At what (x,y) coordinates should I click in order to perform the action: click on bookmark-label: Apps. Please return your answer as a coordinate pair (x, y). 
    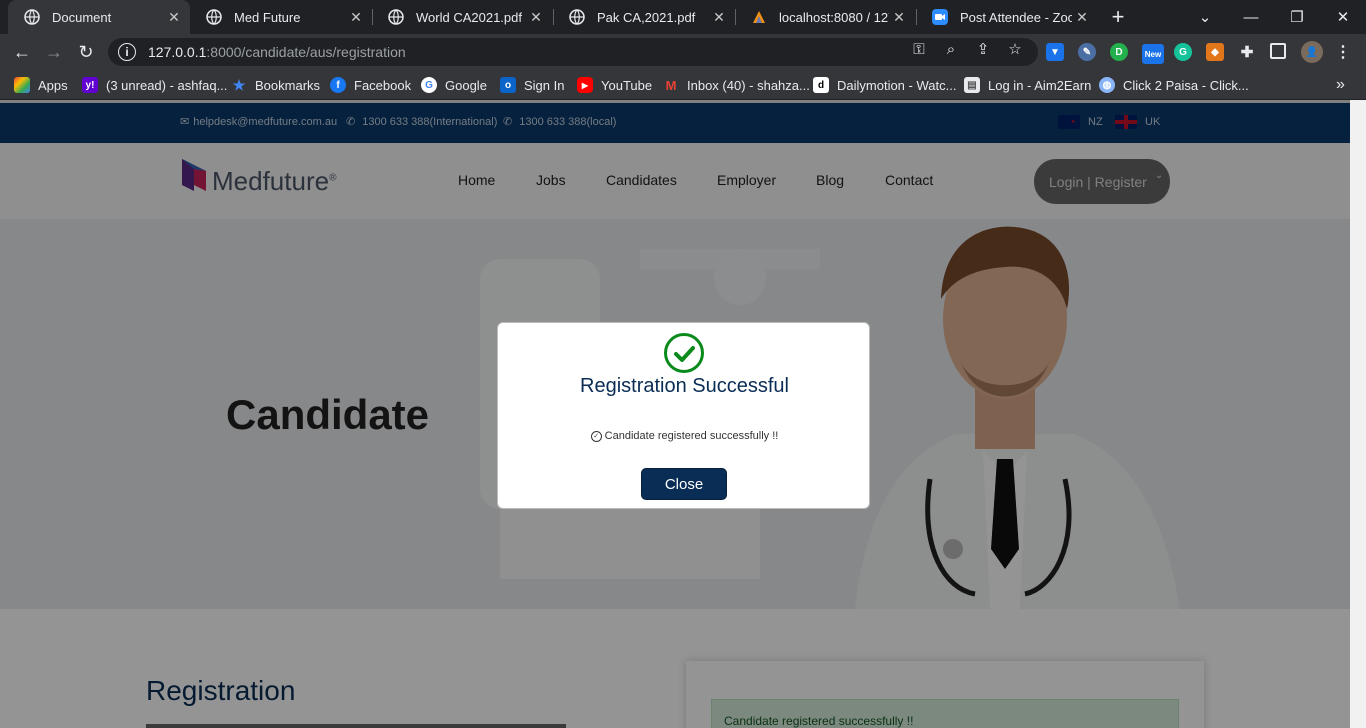
    Looking at the image, I should click on (53, 85).